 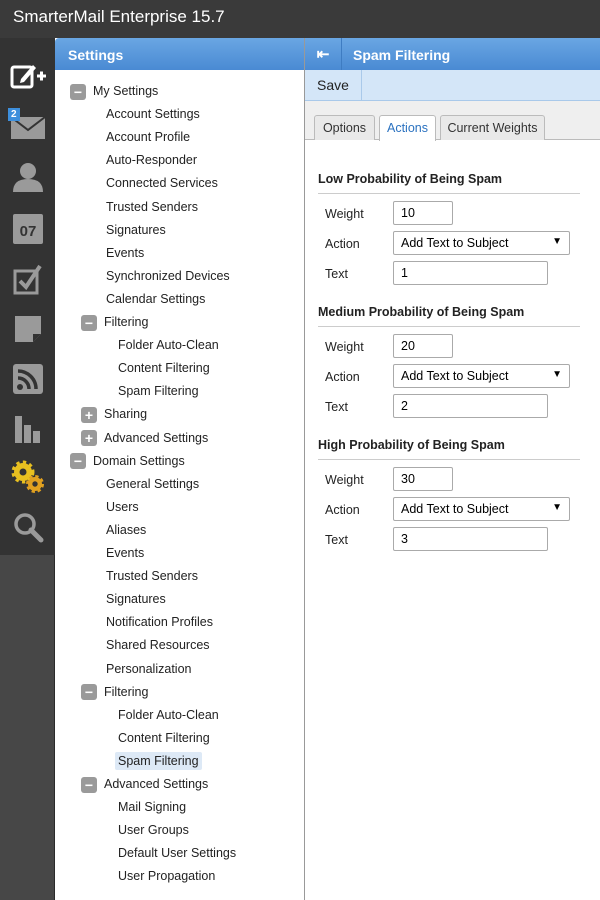 What do you see at coordinates (148, 137) in the screenshot?
I see `tree-item: Account Profile` at bounding box center [148, 137].